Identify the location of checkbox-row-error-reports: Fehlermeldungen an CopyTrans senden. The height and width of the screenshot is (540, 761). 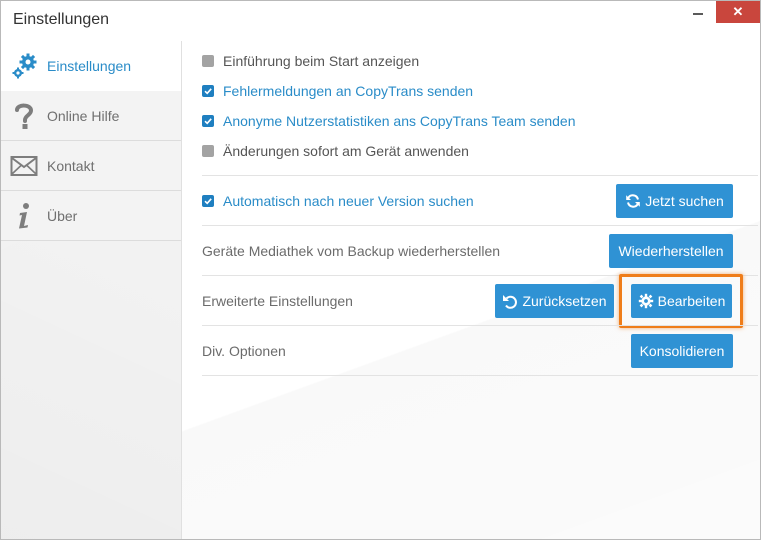
(480, 91).